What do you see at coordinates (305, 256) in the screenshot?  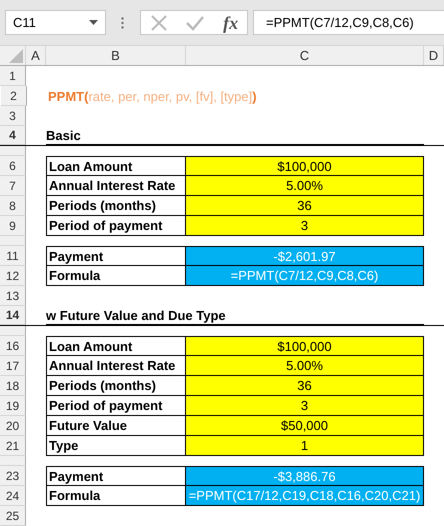 I see `value-cell: -$2,601.97` at bounding box center [305, 256].